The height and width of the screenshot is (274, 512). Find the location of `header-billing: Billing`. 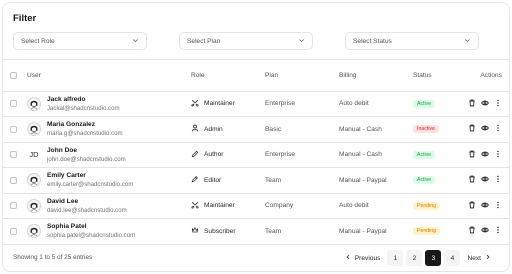

header-billing: Billing is located at coordinates (376, 76).